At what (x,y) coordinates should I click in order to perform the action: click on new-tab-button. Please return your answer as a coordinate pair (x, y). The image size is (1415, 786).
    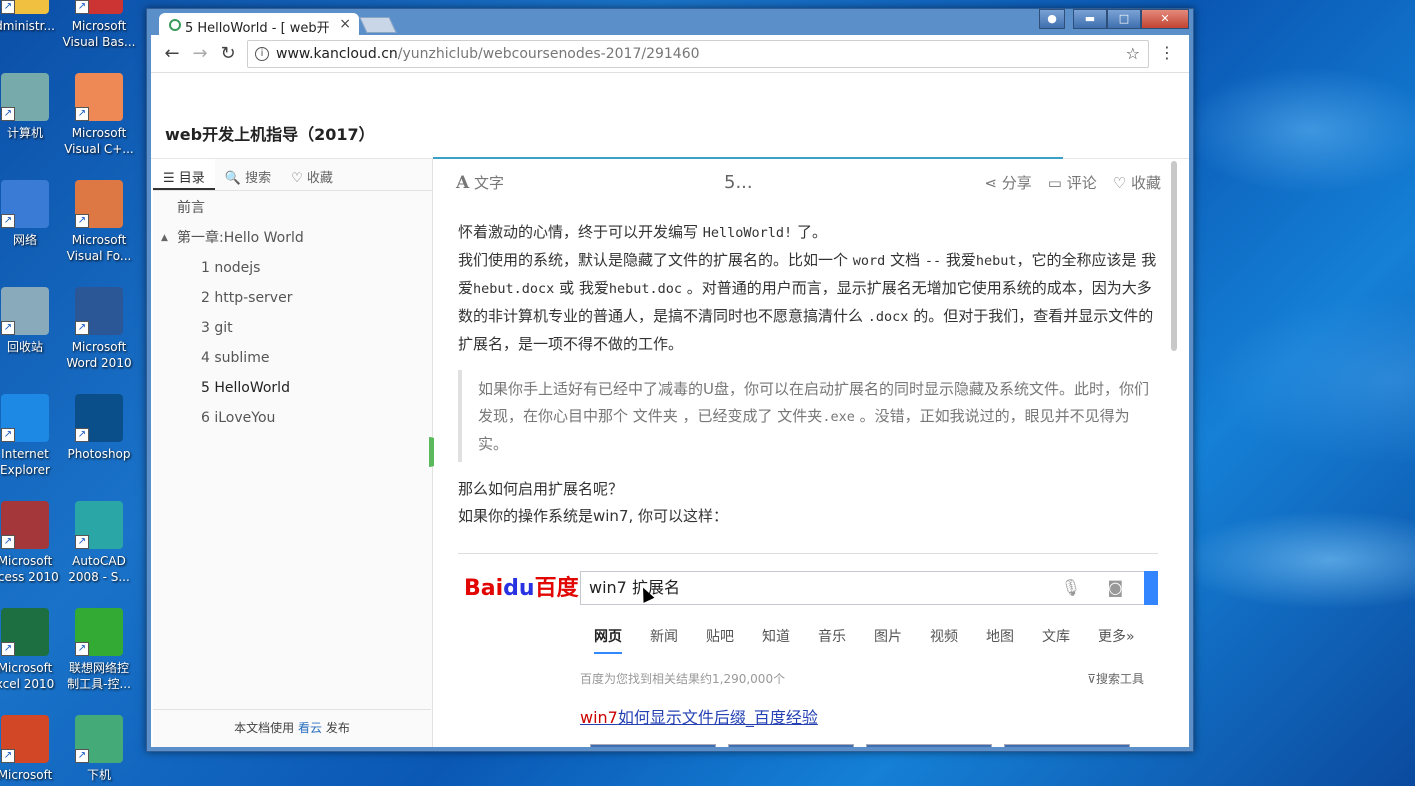
    Looking at the image, I should click on (378, 25).